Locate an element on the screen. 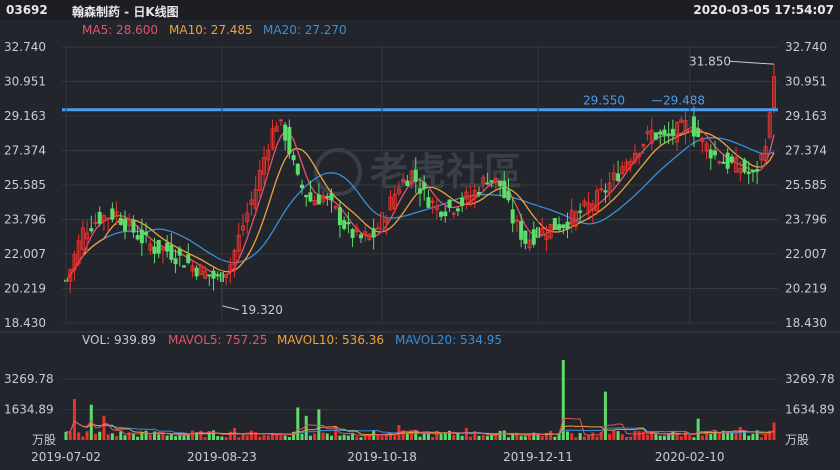 The height and width of the screenshot is (470, 840). watermark: 老虎社區 is located at coordinates (446, 172).